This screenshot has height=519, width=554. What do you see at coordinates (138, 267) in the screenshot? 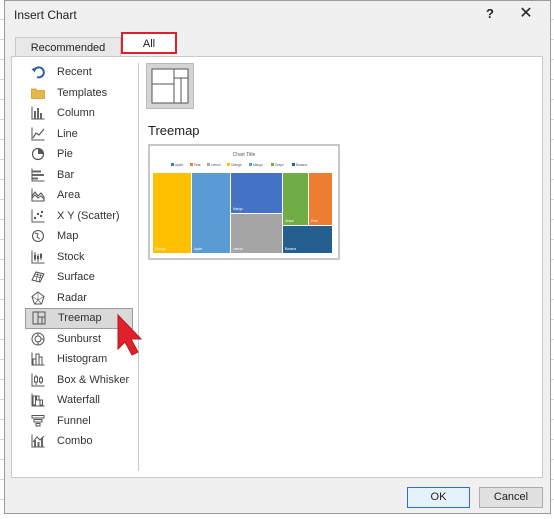
I see `panel-divider` at bounding box center [138, 267].